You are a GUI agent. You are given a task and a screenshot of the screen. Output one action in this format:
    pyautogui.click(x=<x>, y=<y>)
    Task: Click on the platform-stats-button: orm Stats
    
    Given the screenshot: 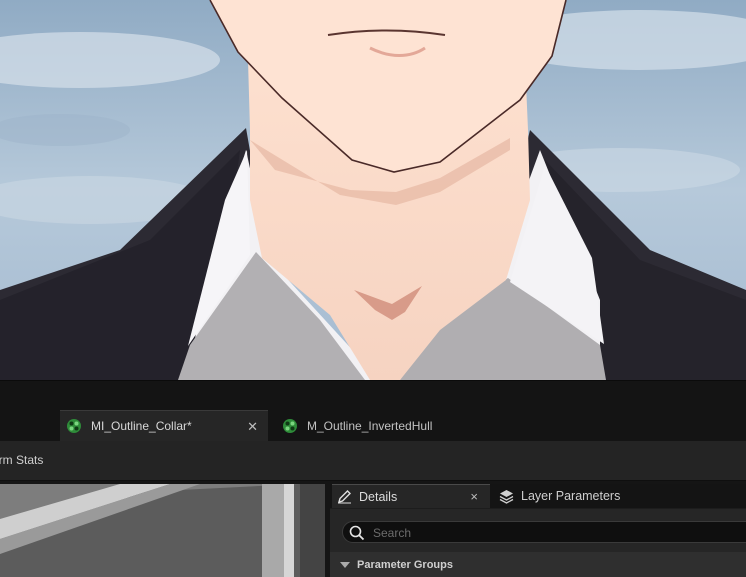 What is the action you would take?
    pyautogui.click(x=21, y=460)
    